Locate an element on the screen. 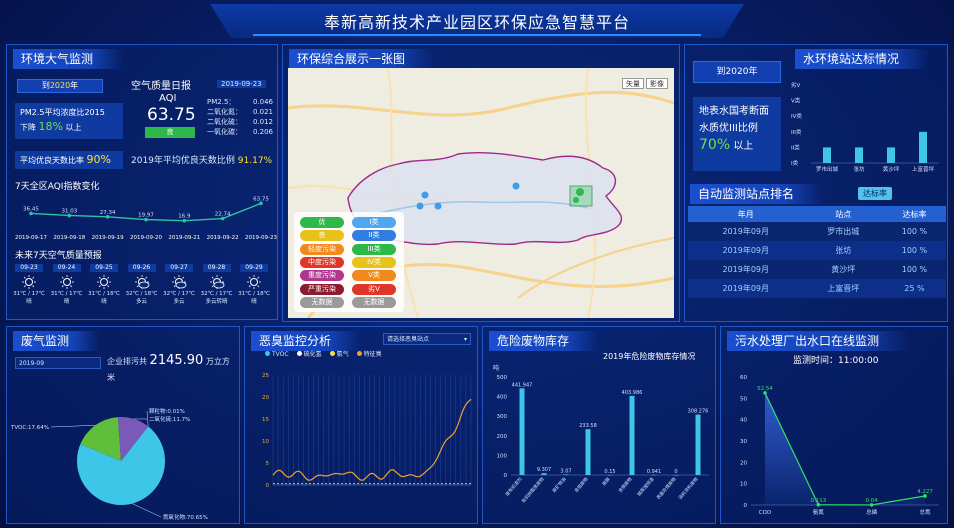 The width and height of the screenshot is (954, 528). forecast-temp: 32℃ / 18℃ is located at coordinates (141, 294).